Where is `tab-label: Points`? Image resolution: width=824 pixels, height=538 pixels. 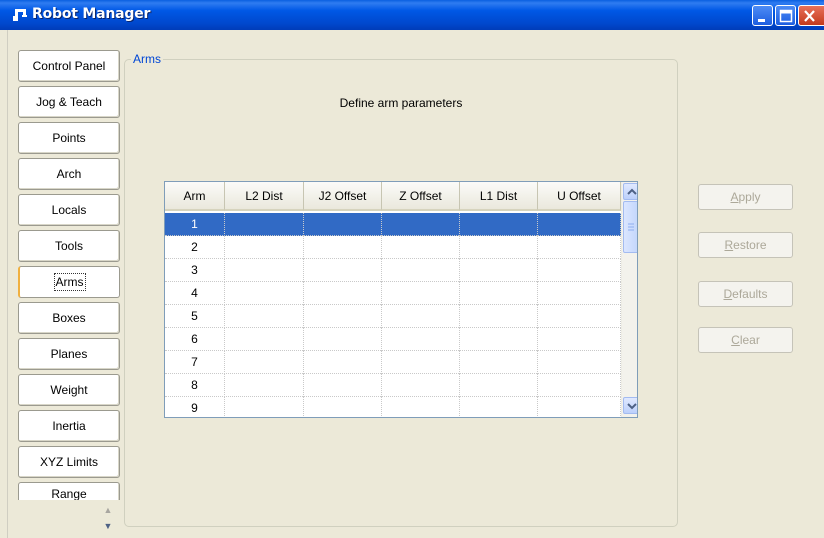
tab-label: Points is located at coordinates (69, 138).